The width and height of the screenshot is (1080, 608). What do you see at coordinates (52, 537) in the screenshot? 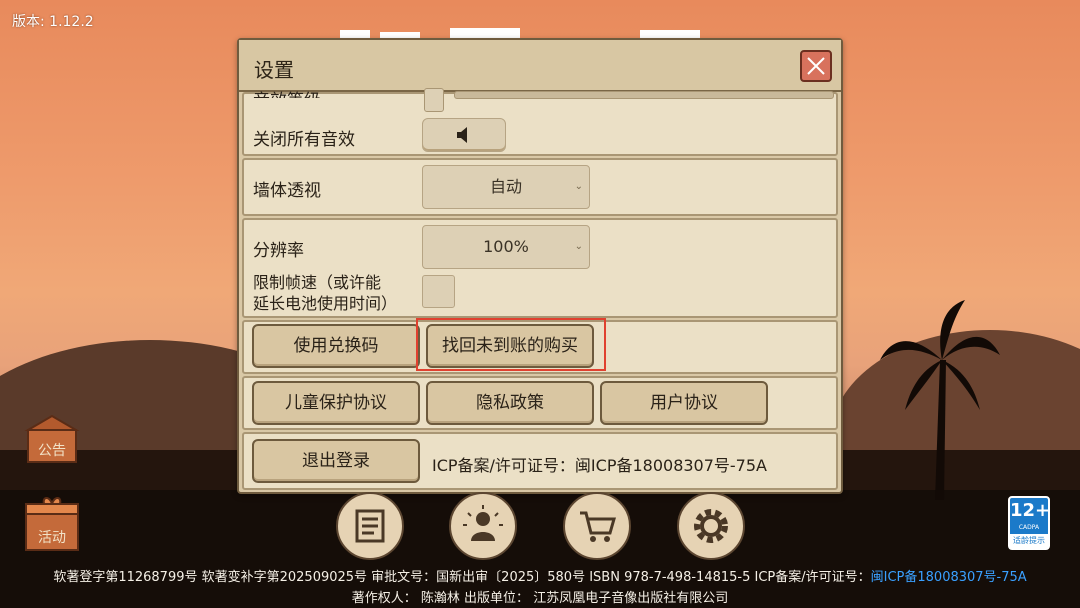
I see `events-label: 活动` at bounding box center [52, 537].